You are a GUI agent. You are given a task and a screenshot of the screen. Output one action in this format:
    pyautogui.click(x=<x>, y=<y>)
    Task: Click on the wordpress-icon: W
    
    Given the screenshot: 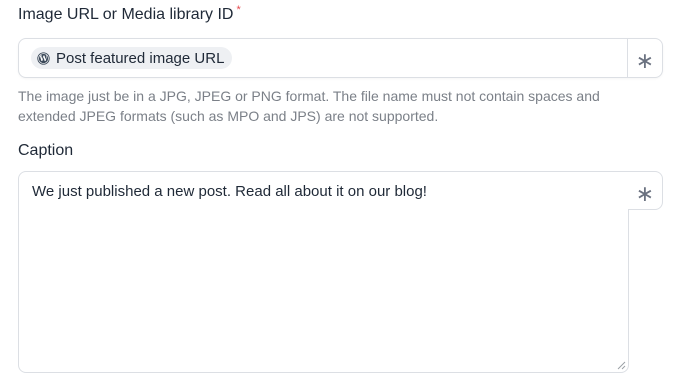 What is the action you would take?
    pyautogui.click(x=43, y=58)
    